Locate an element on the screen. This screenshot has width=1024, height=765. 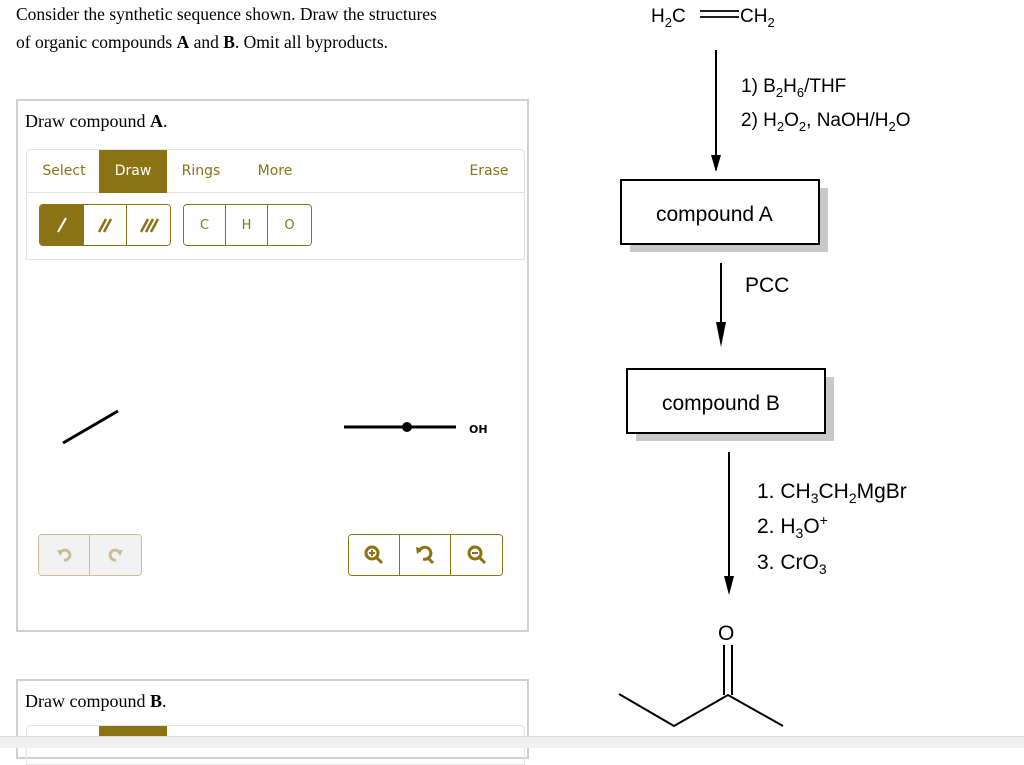
undo-button is located at coordinates (64, 555).